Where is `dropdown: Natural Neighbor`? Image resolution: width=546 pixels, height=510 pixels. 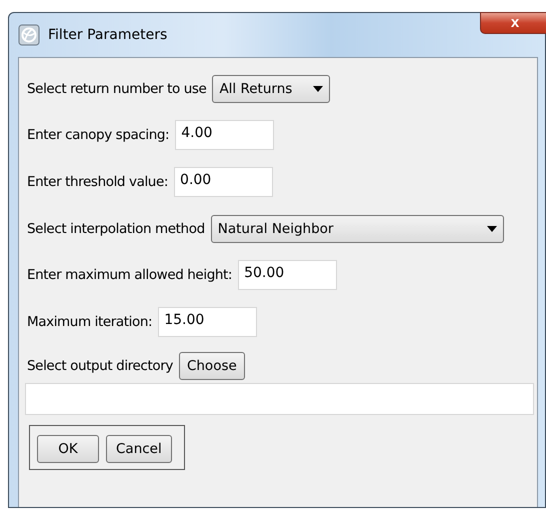
dropdown: Natural Neighbor is located at coordinates (357, 229).